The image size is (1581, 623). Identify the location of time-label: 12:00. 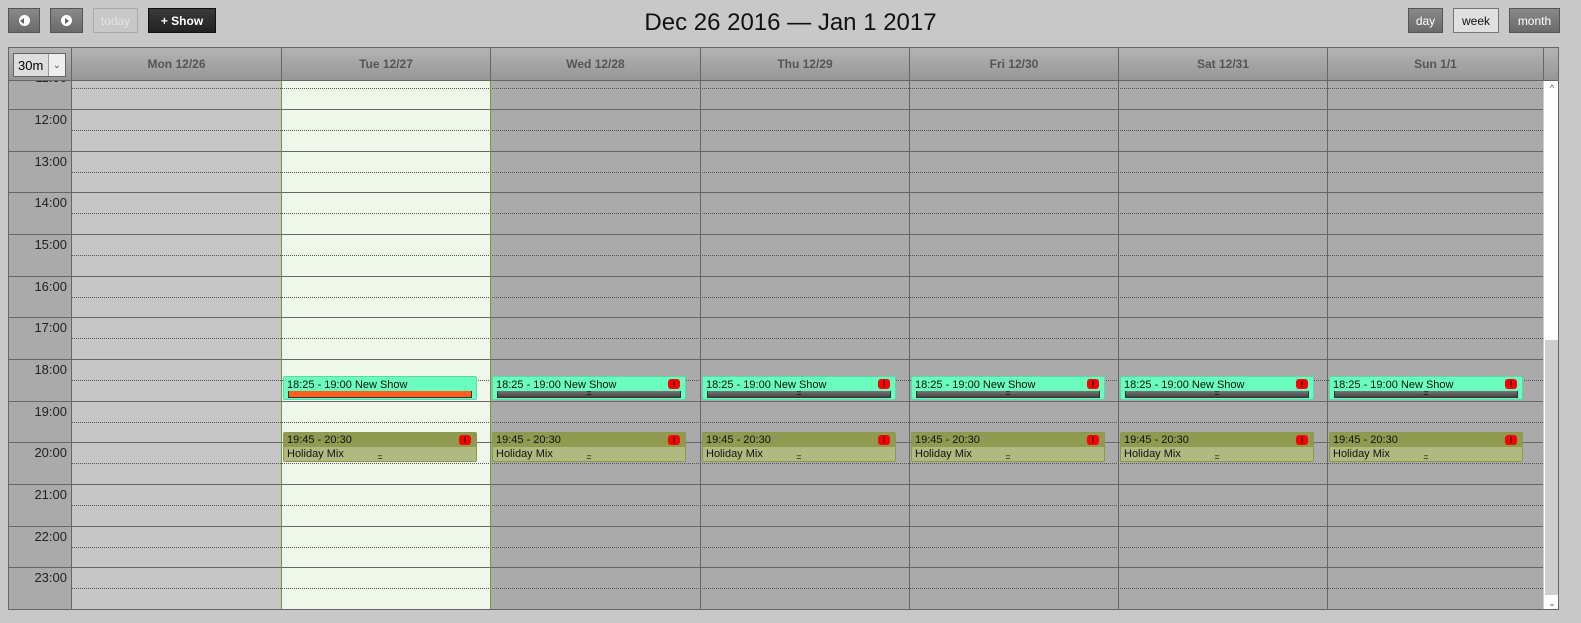
(50, 120).